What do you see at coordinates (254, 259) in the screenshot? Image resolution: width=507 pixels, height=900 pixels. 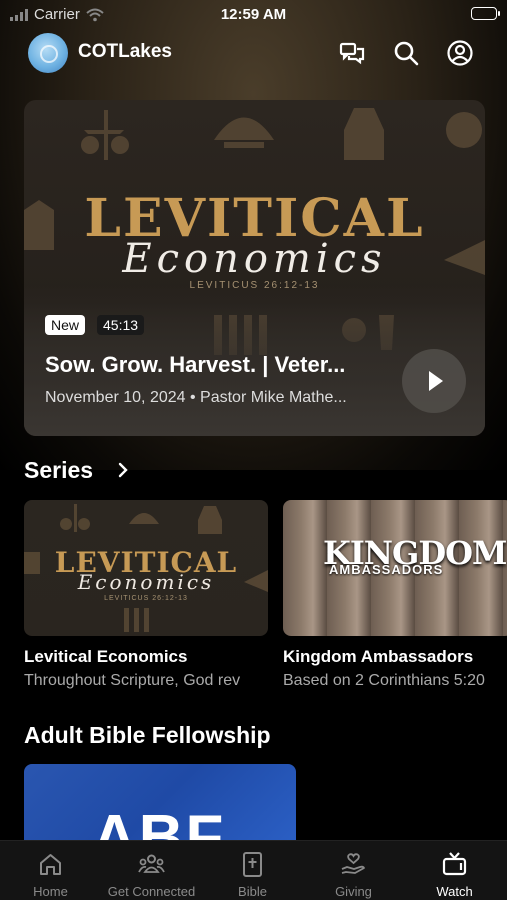 I see `artwork-script: Economics` at bounding box center [254, 259].